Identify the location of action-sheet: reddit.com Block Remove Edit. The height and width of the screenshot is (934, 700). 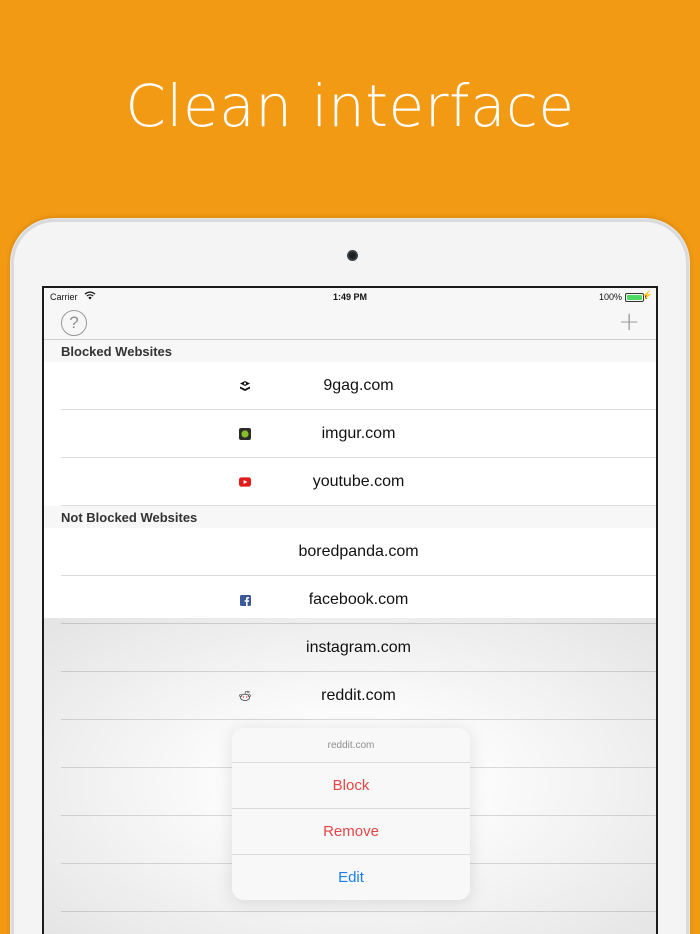
(351, 814).